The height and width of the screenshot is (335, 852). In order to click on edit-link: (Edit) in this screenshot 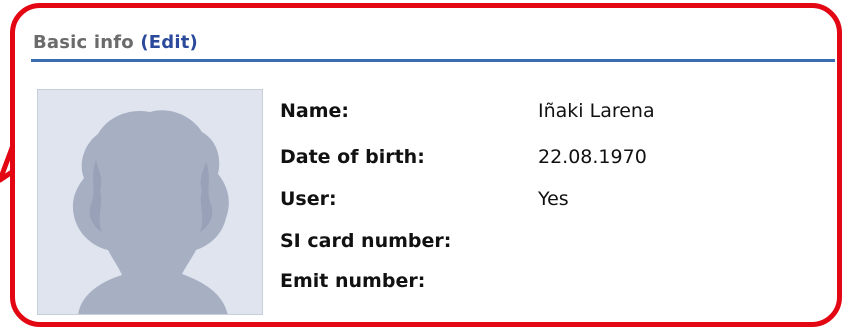, I will do `click(169, 42)`.